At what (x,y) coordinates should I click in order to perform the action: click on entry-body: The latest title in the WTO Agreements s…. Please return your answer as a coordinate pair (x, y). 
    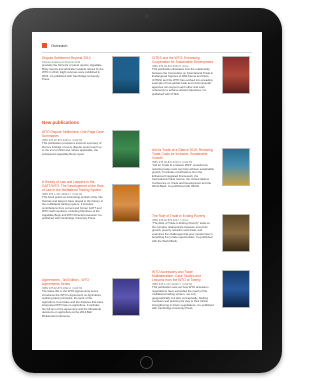
    Looking at the image, I should click on (73, 303).